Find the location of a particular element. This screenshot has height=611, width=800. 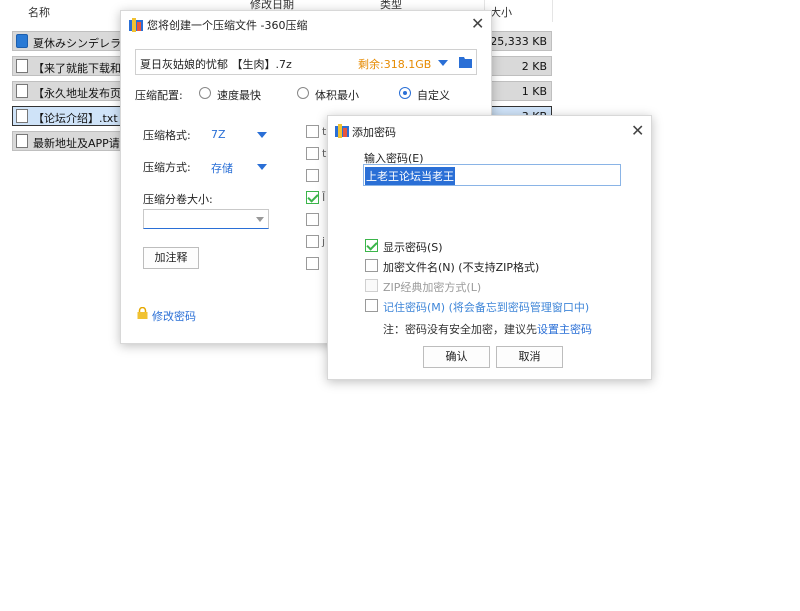

password-value: 上老王论坛当老王 is located at coordinates (410, 176).